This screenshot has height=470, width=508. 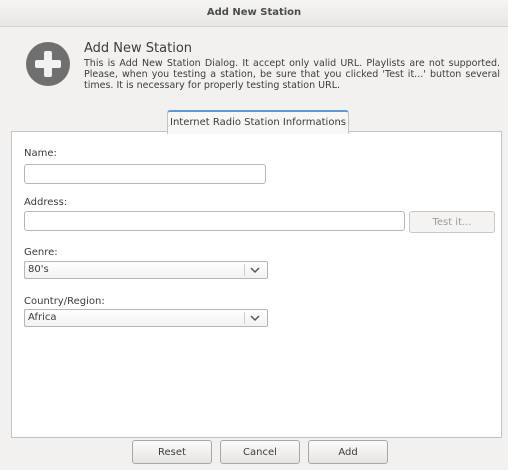 What do you see at coordinates (138, 48) in the screenshot?
I see `dialog-title: Add New Station` at bounding box center [138, 48].